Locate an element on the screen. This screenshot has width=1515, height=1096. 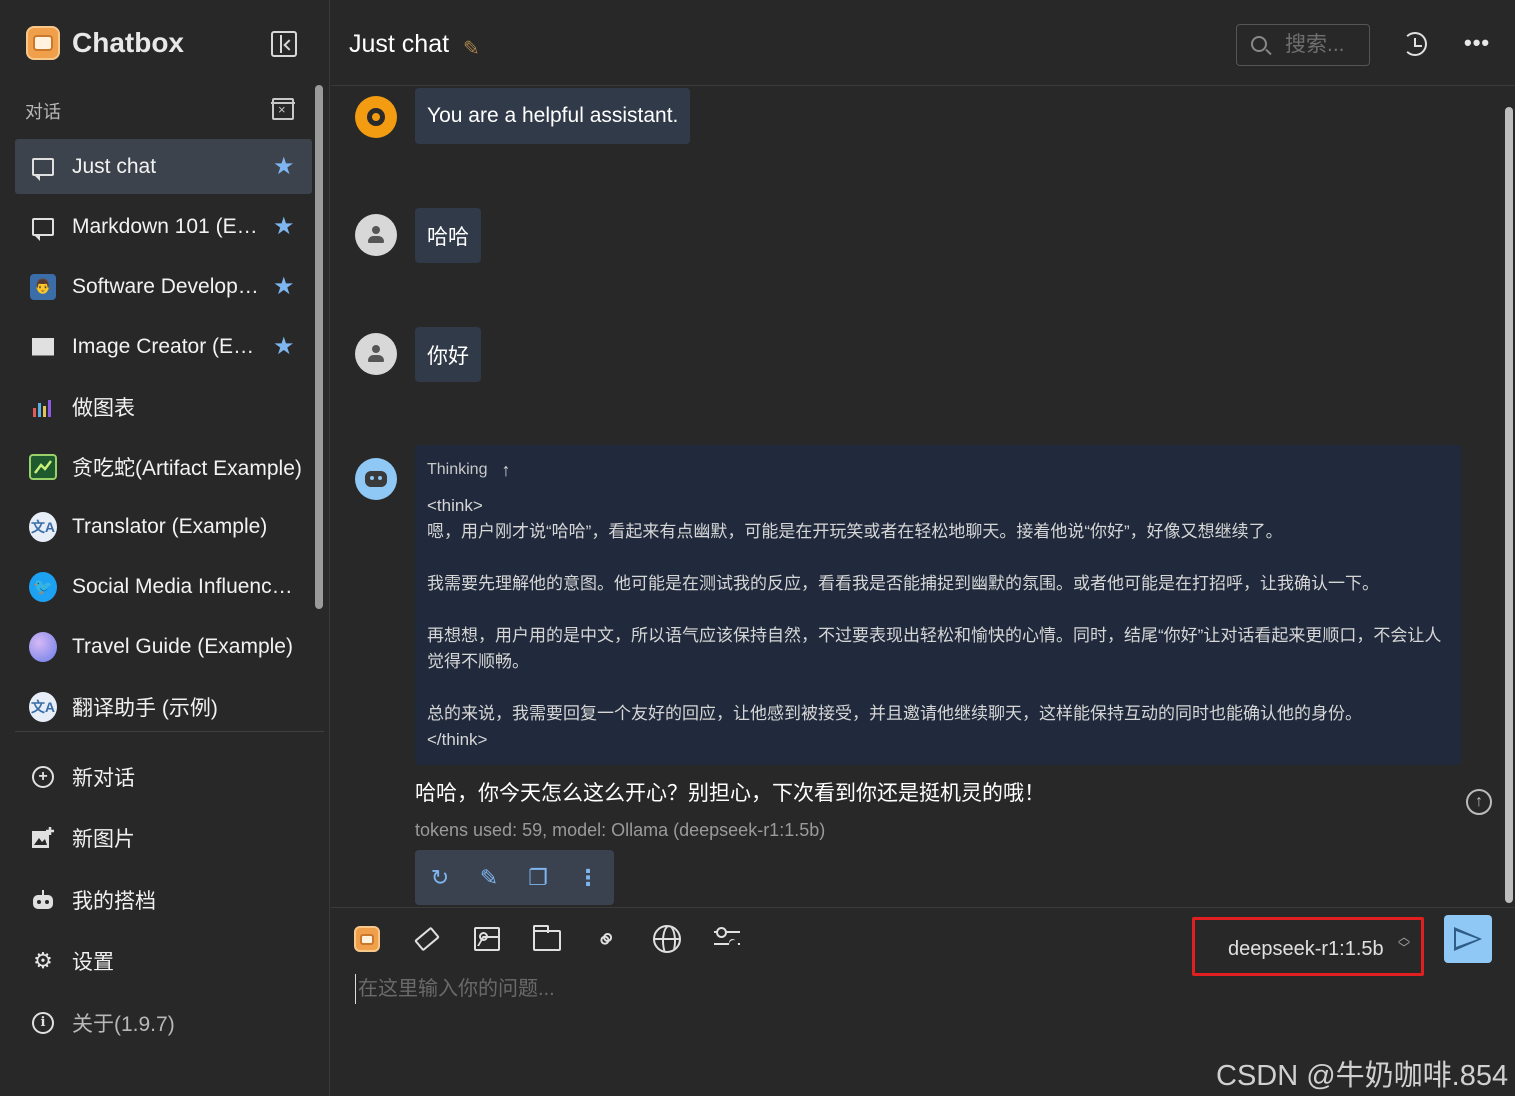
new-image-button: 新图片 is located at coordinates (163, 839).